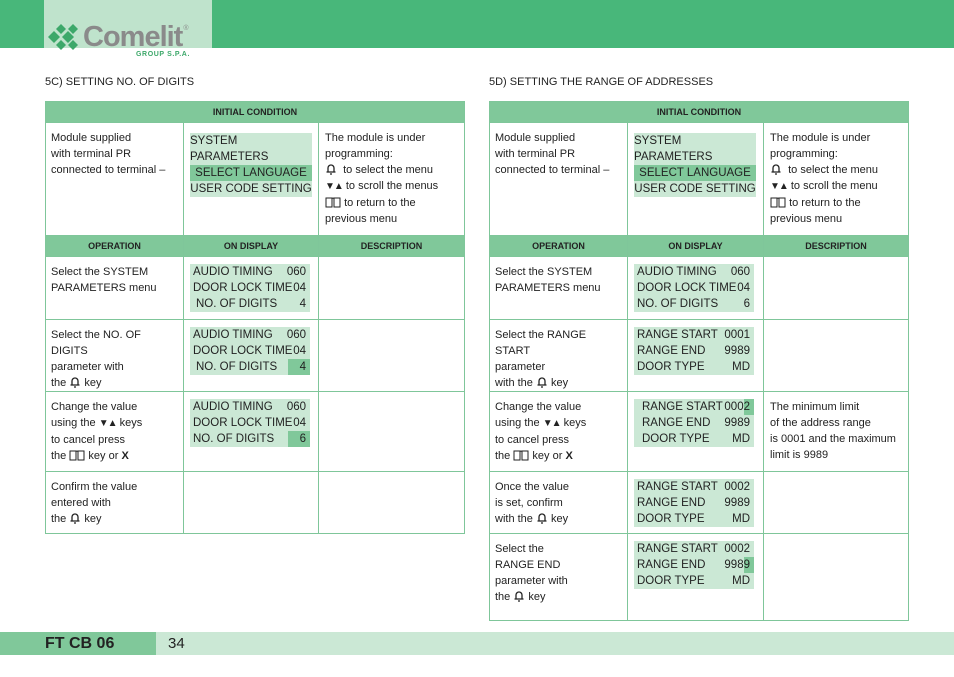 Image resolution: width=954 pixels, height=677 pixels. What do you see at coordinates (532, 487) in the screenshot?
I see `text-line: Once the value` at bounding box center [532, 487].